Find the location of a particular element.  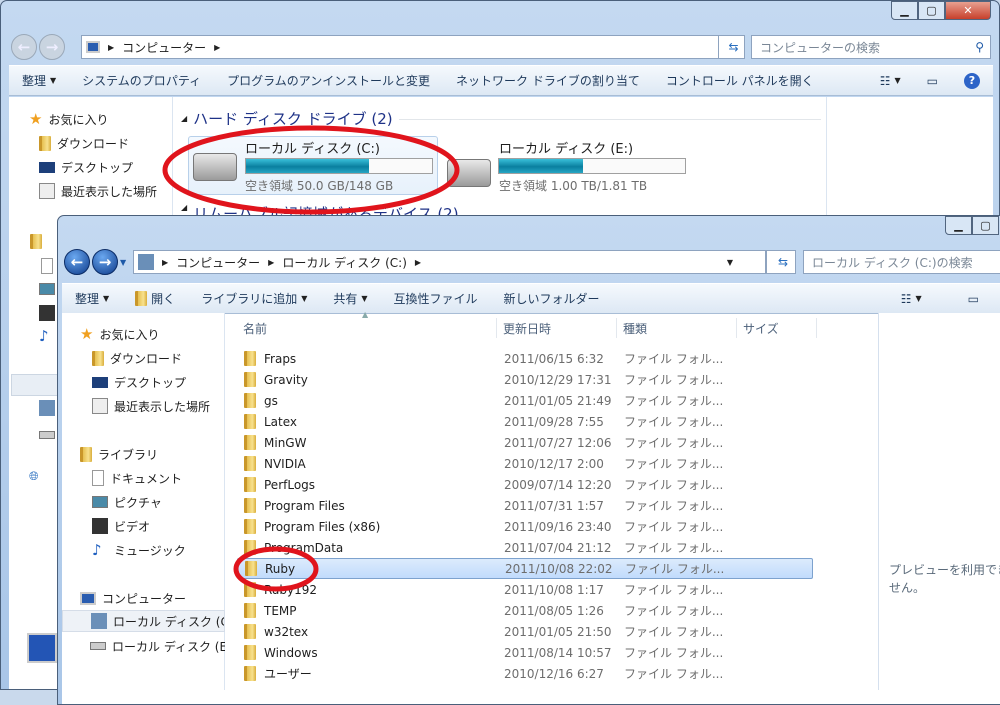

annotation-circle-drive-c is located at coordinates (311, 170).